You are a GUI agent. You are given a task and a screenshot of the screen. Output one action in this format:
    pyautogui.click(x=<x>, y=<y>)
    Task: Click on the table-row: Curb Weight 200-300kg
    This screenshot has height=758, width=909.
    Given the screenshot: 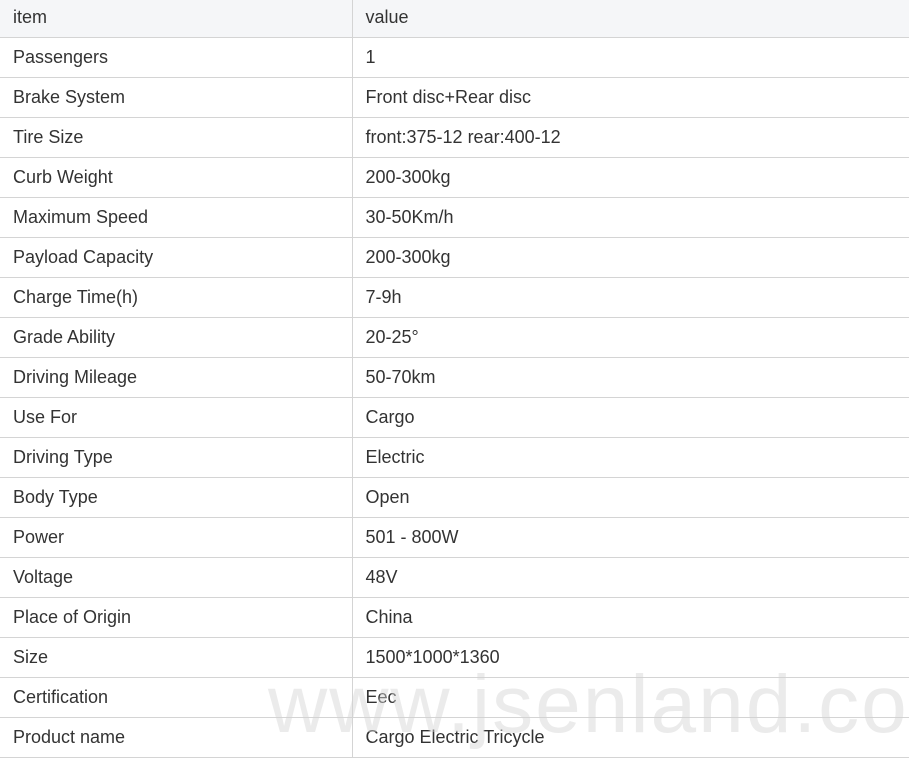 What is the action you would take?
    pyautogui.click(x=454, y=177)
    